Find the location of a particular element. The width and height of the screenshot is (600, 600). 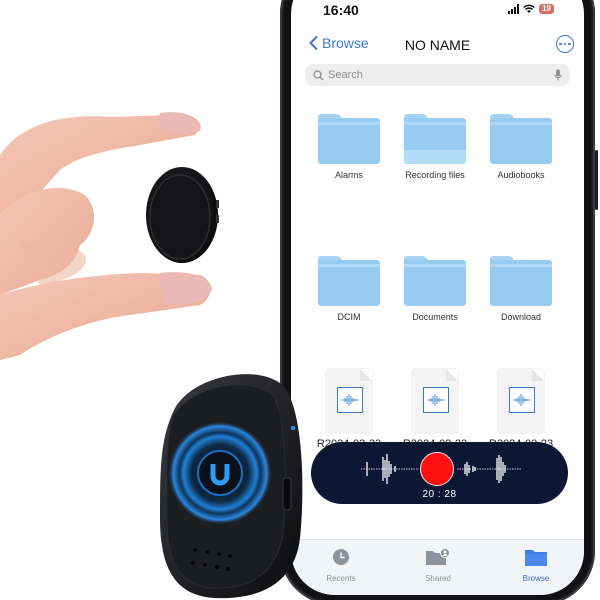

folder-dcim: DCIM is located at coordinates (349, 289).